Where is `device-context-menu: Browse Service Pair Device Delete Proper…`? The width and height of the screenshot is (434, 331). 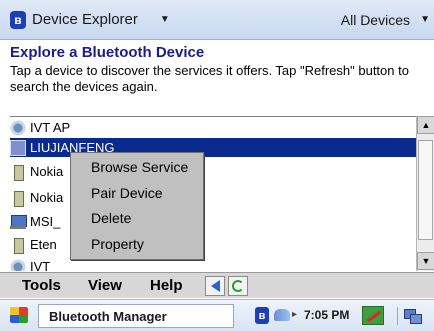 device-context-menu: Browse Service Pair Device Delete Proper… is located at coordinates (137, 206).